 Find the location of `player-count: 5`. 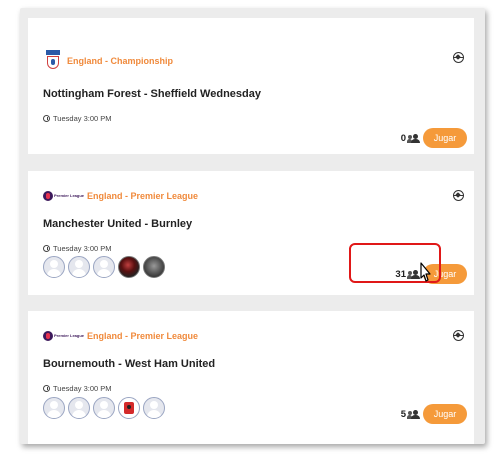

player-count: 5 is located at coordinates (403, 414).